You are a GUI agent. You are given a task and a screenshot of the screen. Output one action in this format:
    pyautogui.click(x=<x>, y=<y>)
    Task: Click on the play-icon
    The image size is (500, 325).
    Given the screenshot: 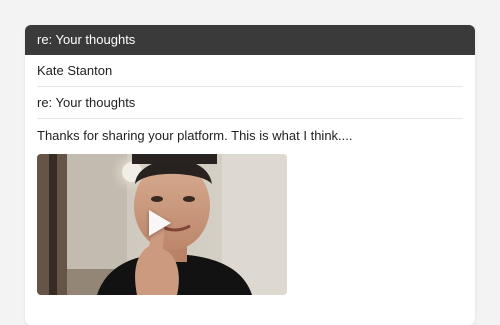 What is the action you would take?
    pyautogui.click(x=160, y=223)
    